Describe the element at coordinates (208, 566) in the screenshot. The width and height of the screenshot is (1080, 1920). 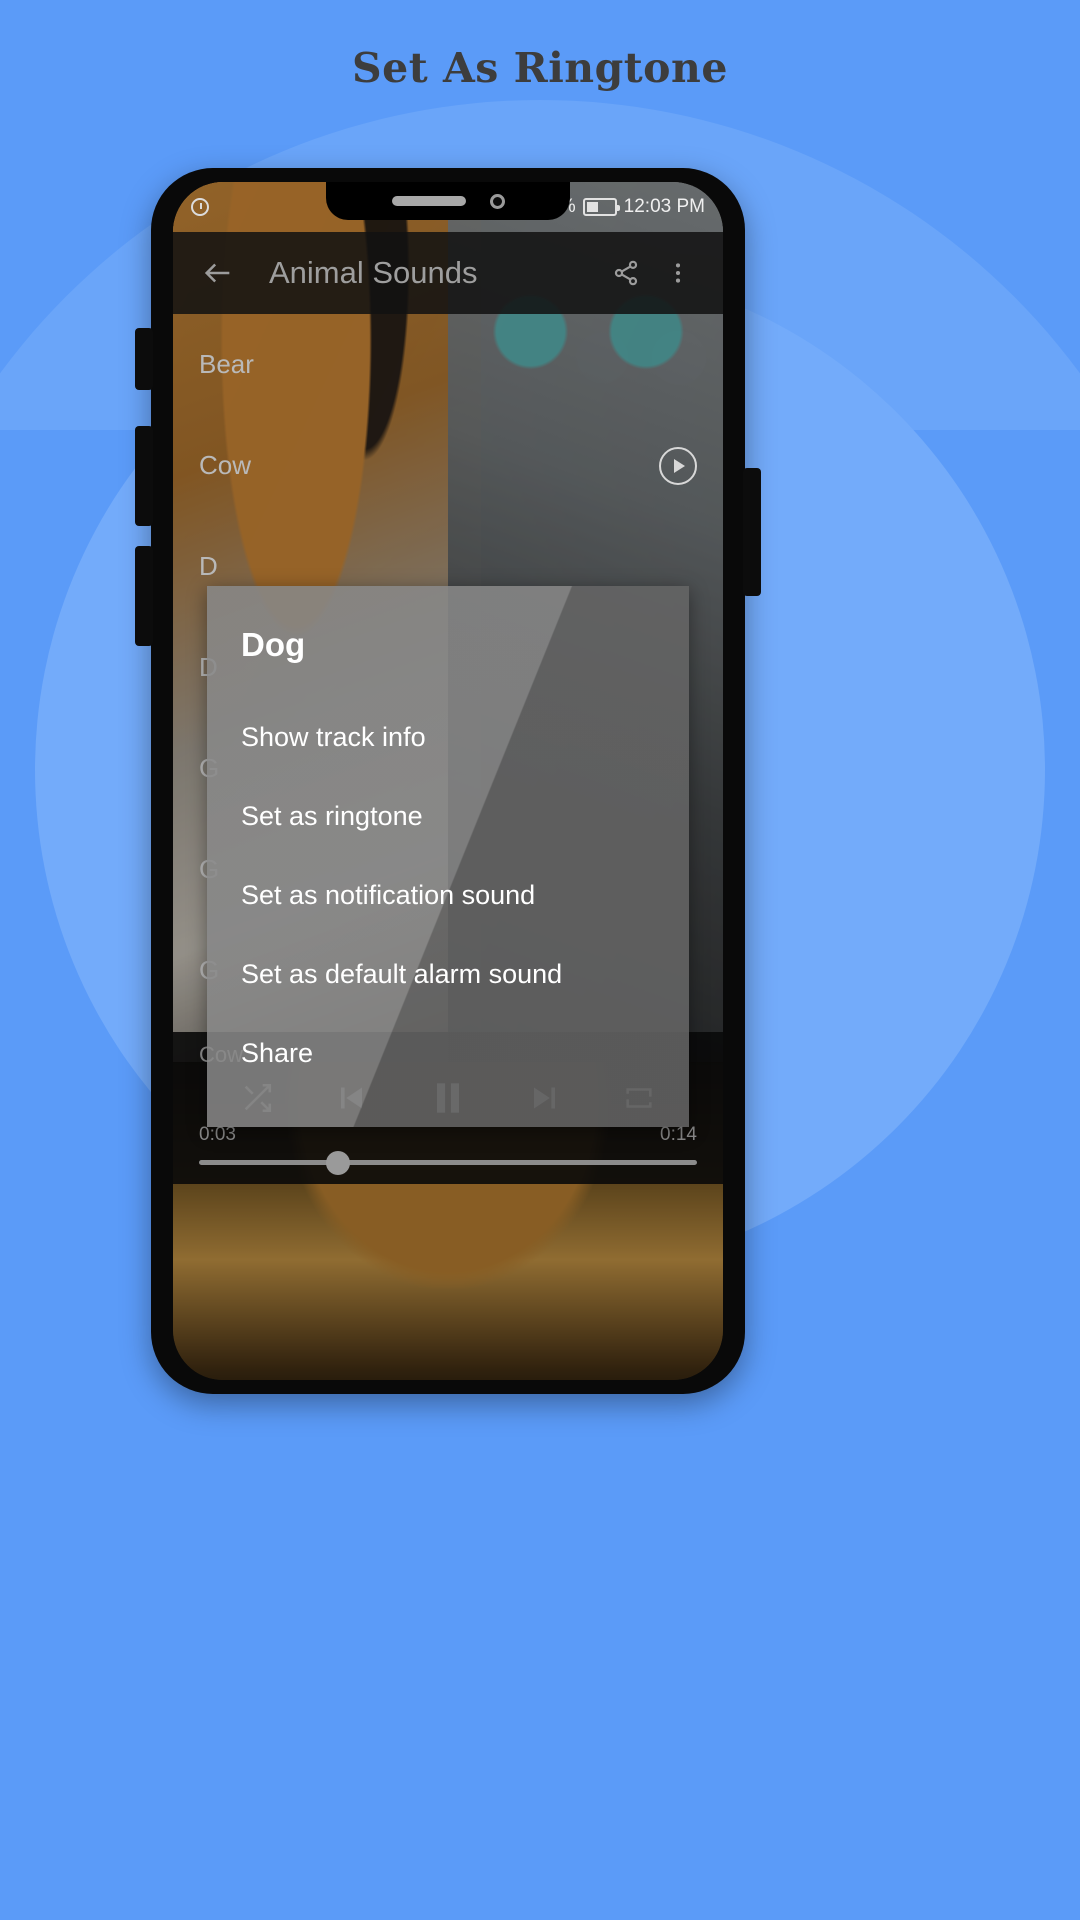
I see `track-label: D` at that location.